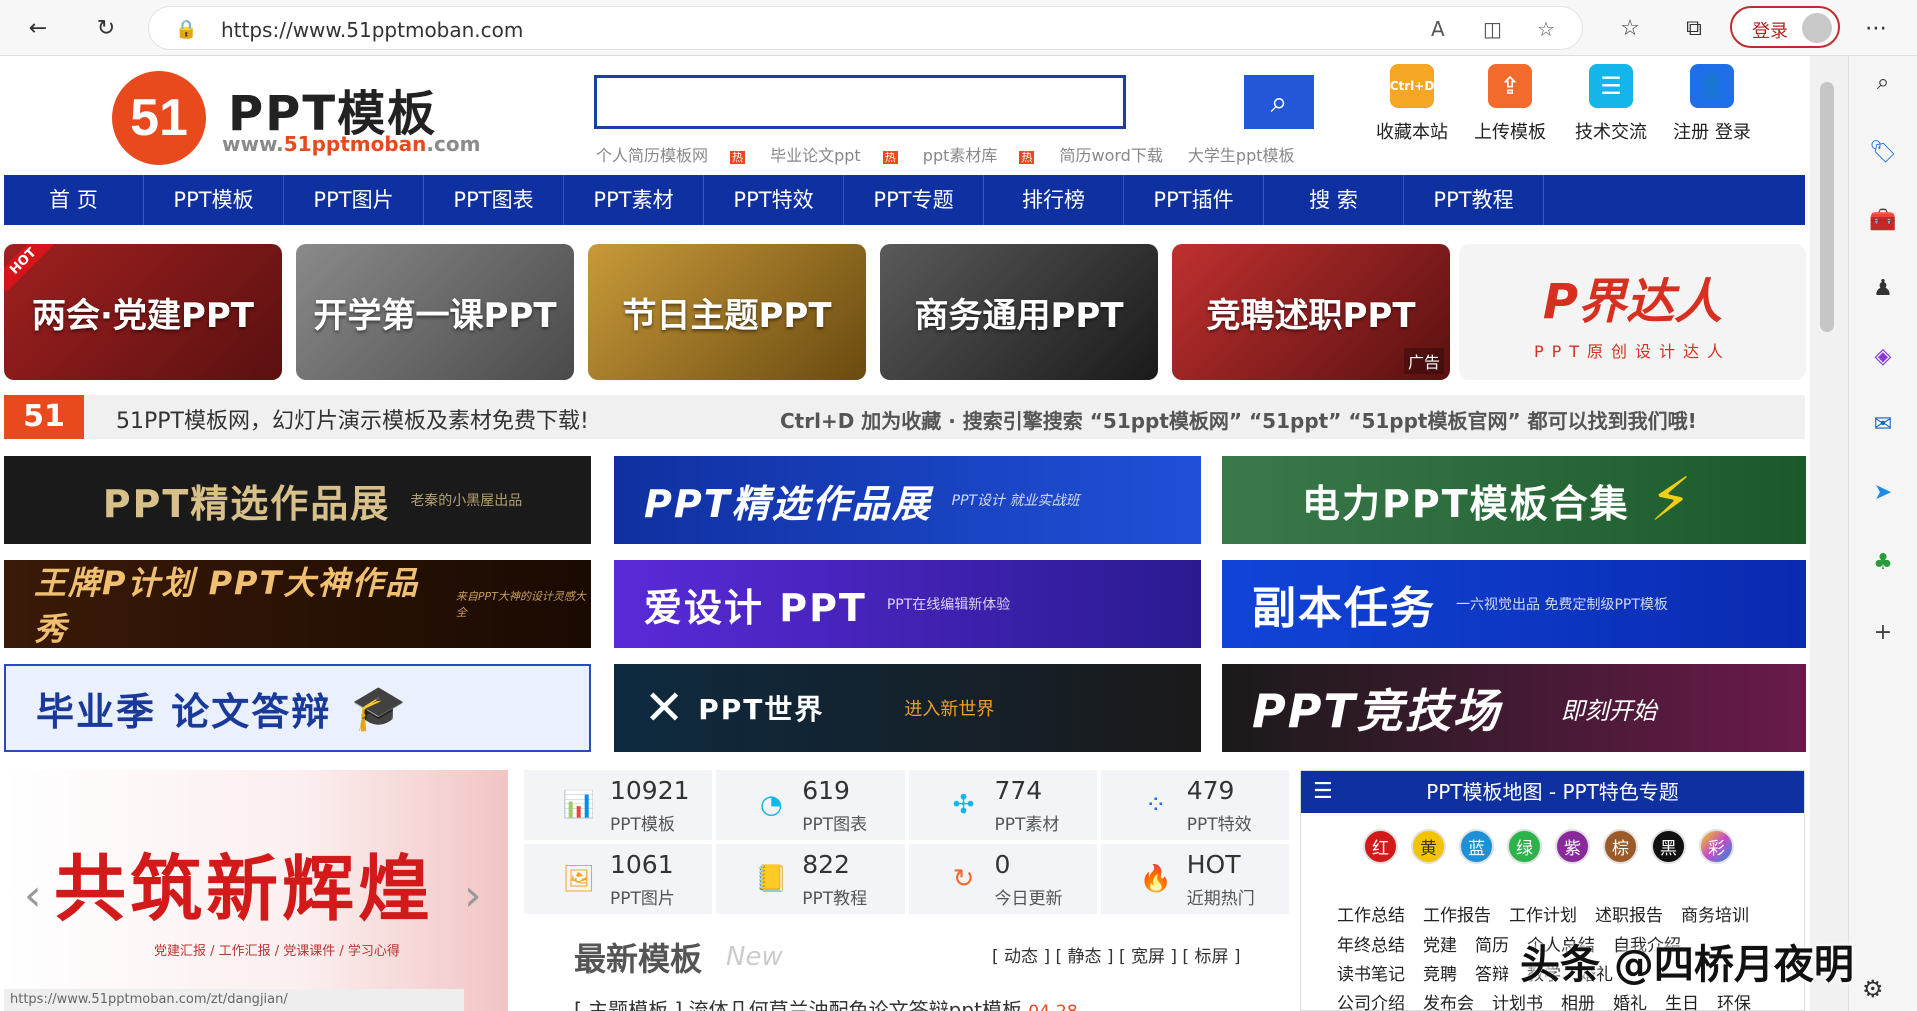 The image size is (1917, 1011). What do you see at coordinates (38, 28) in the screenshot?
I see `back-icon: ←` at bounding box center [38, 28].